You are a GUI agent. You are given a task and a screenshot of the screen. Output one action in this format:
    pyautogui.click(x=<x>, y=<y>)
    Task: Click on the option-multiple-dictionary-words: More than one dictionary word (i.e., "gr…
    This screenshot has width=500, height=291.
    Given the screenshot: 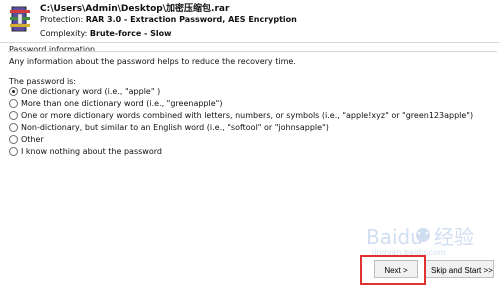 What is the action you would take?
    pyautogui.click(x=115, y=103)
    